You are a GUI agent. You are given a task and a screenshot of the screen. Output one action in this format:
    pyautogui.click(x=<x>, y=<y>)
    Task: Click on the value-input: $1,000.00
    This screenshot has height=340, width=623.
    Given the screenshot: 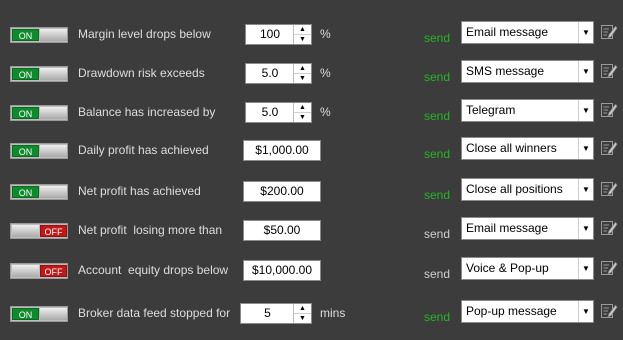 What is the action you would take?
    pyautogui.click(x=282, y=150)
    